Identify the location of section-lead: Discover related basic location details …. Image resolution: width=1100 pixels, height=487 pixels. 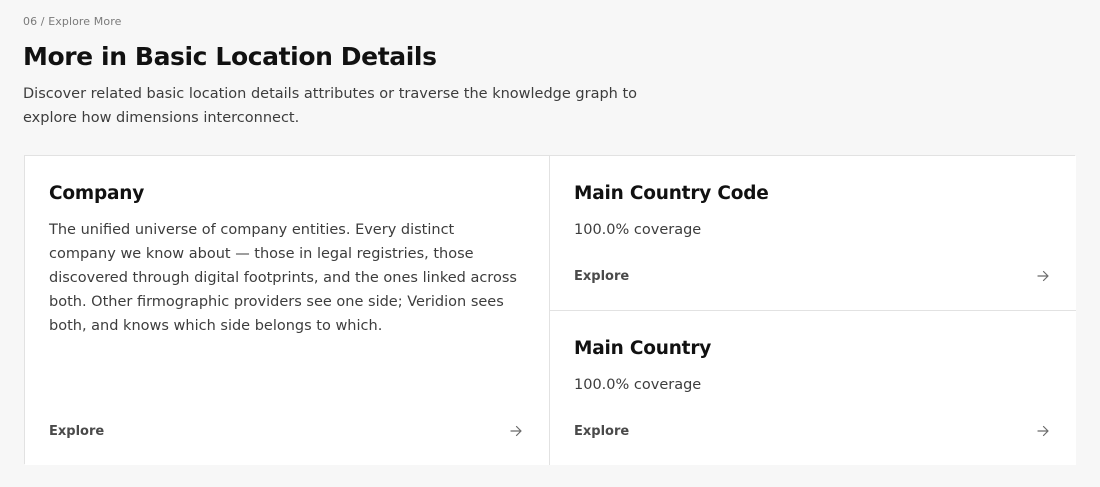
(330, 106).